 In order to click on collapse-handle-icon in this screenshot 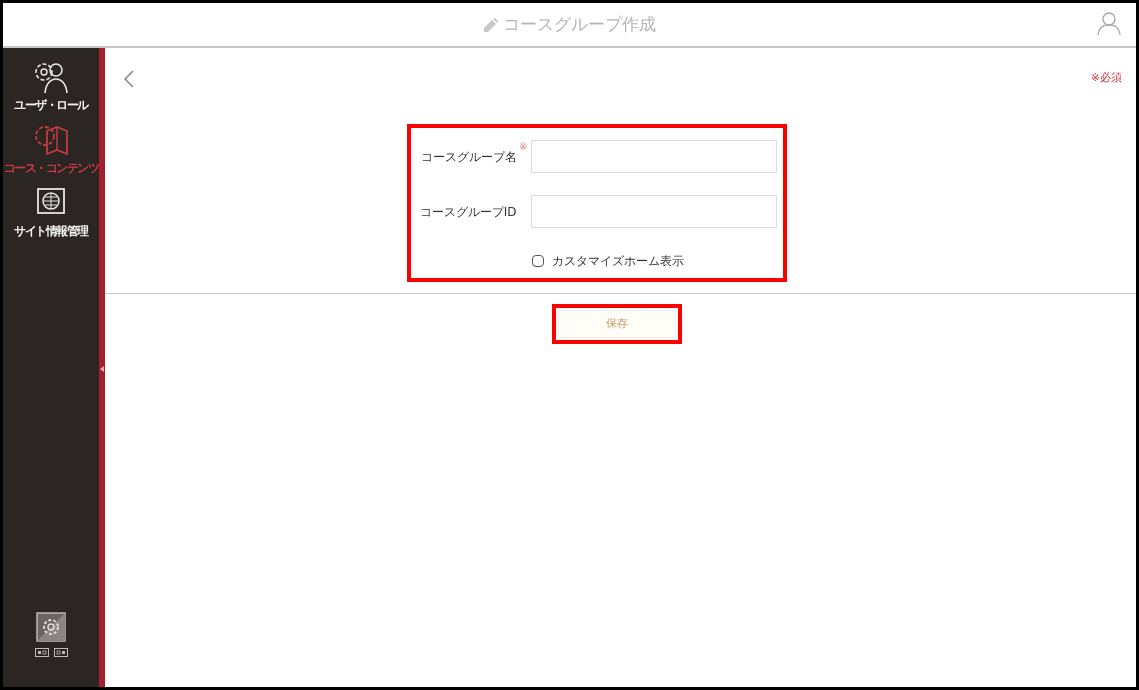, I will do `click(102, 369)`.